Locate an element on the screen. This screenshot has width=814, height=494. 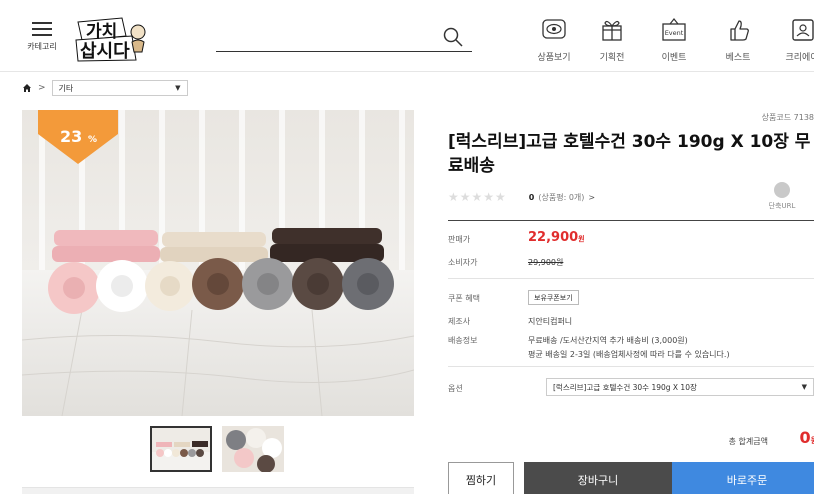
nav-label: 상품보기 is located at coordinates (554, 58).